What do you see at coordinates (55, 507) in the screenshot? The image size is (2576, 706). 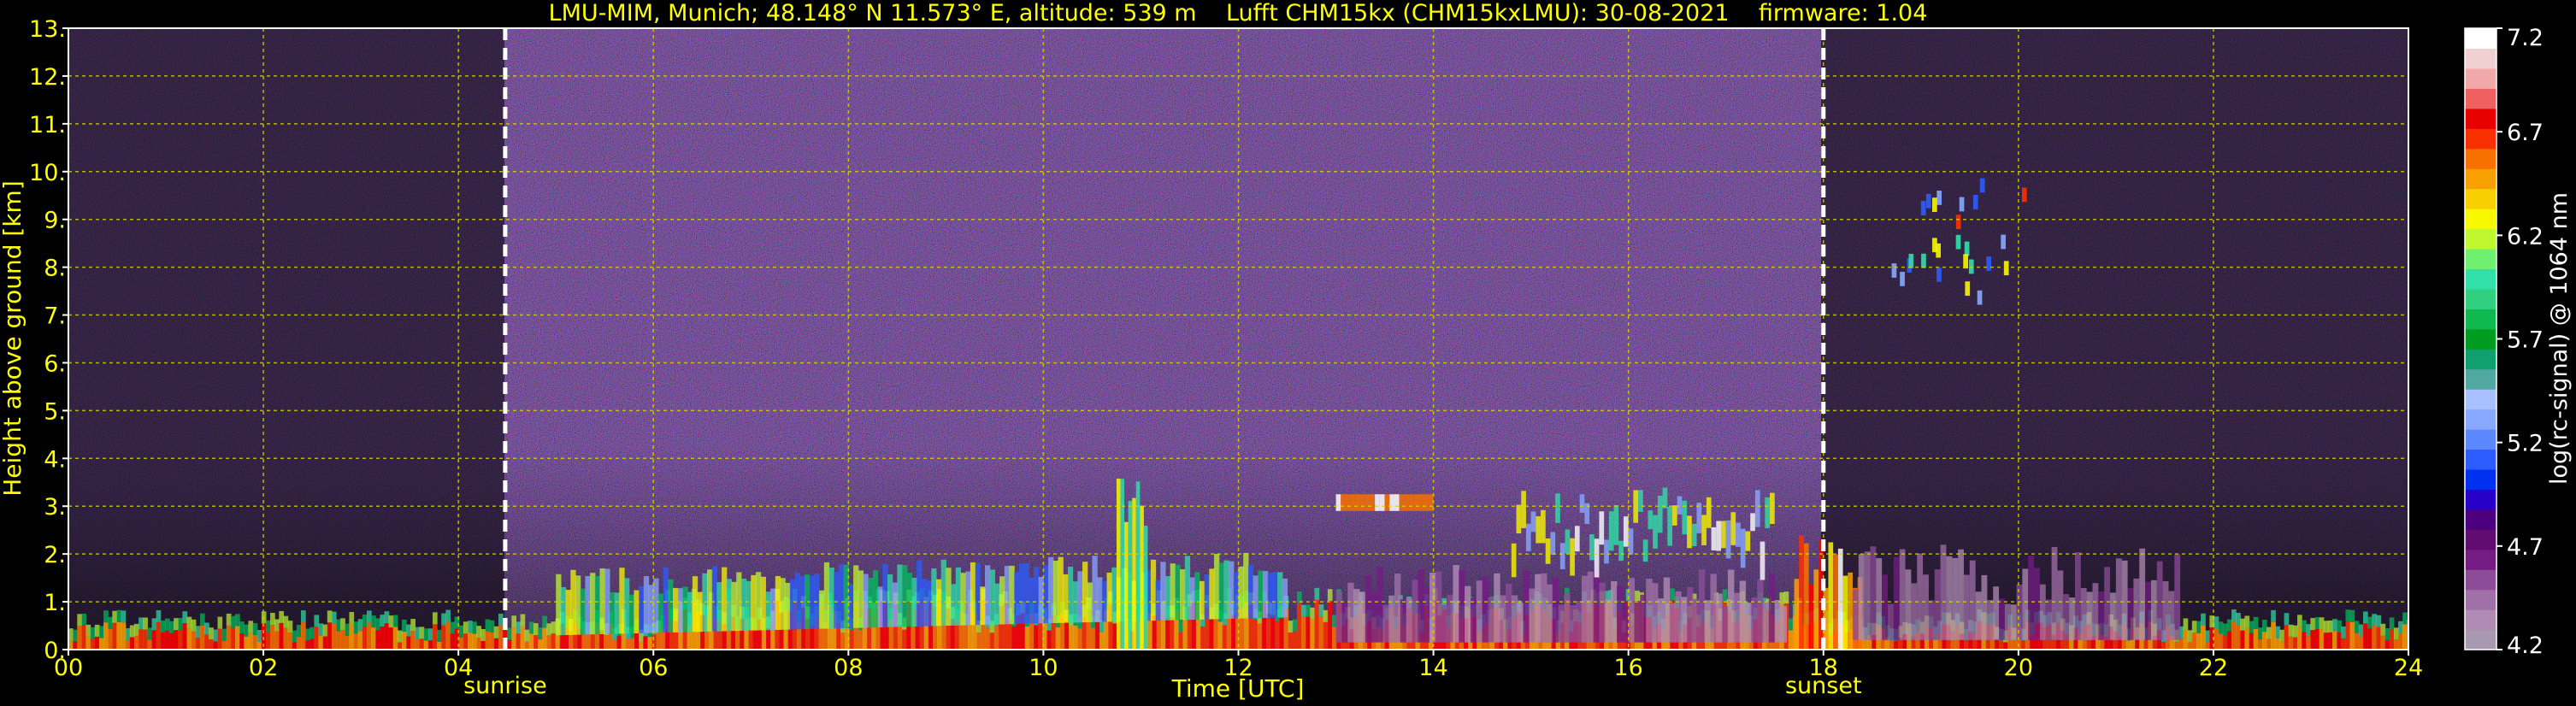 I see `y-tick-label: 3.` at bounding box center [55, 507].